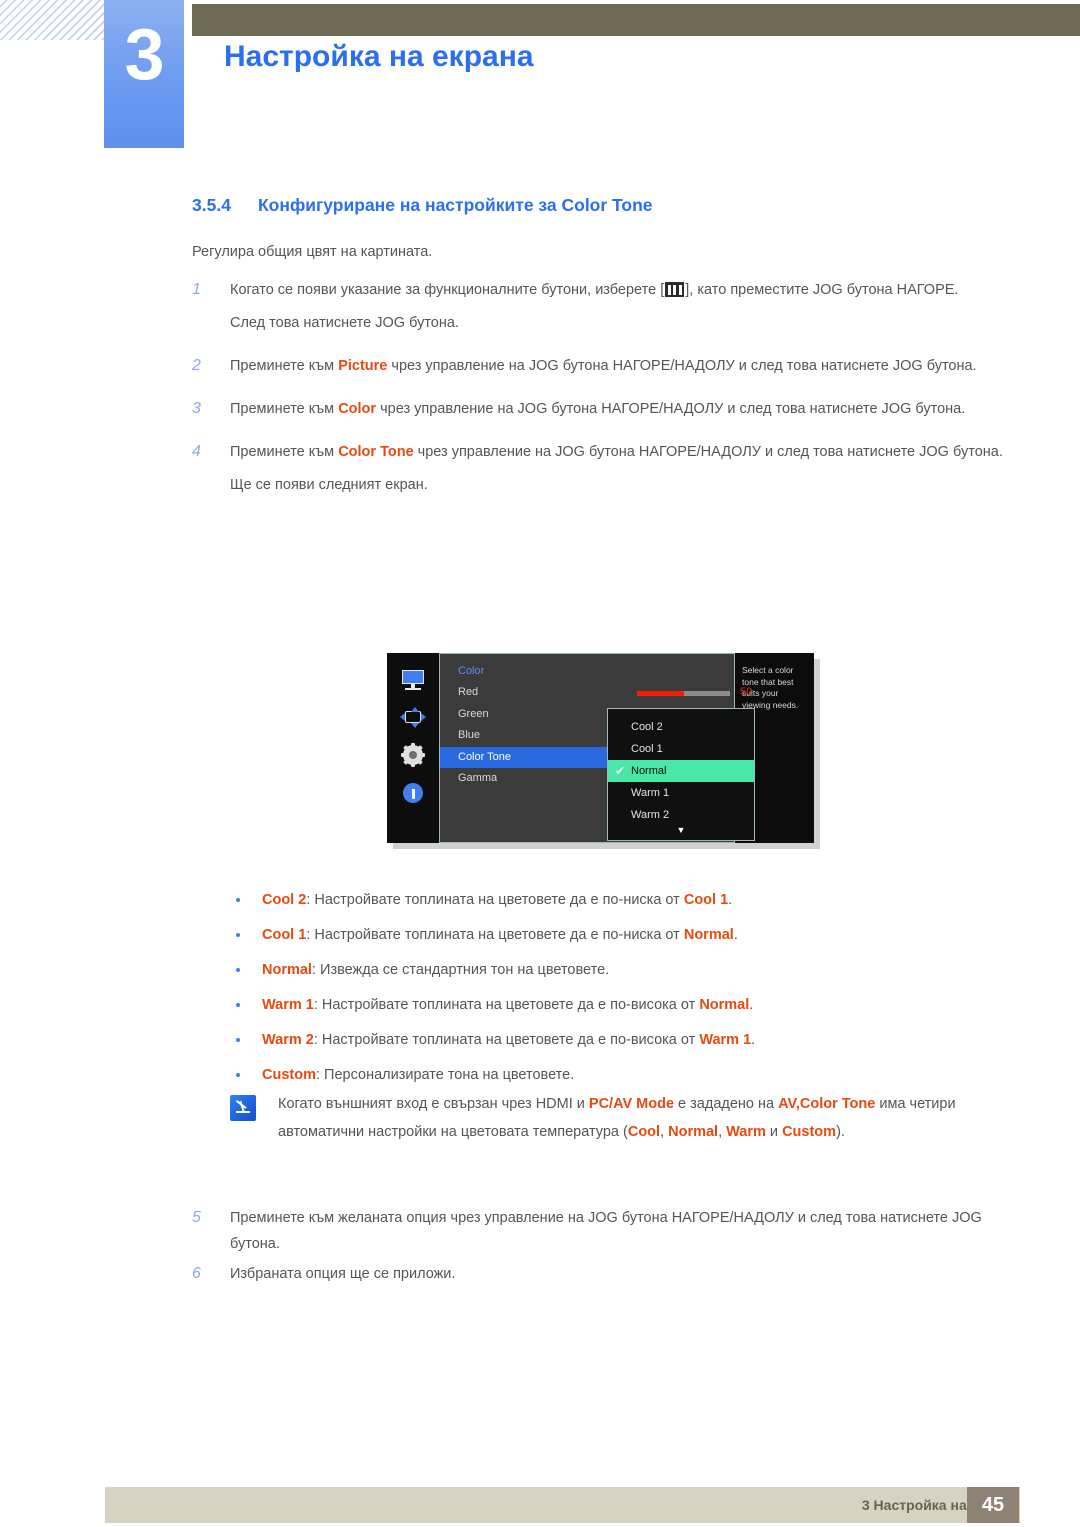  What do you see at coordinates (840, 1132) in the screenshot?
I see `note-text-7: ).` at bounding box center [840, 1132].